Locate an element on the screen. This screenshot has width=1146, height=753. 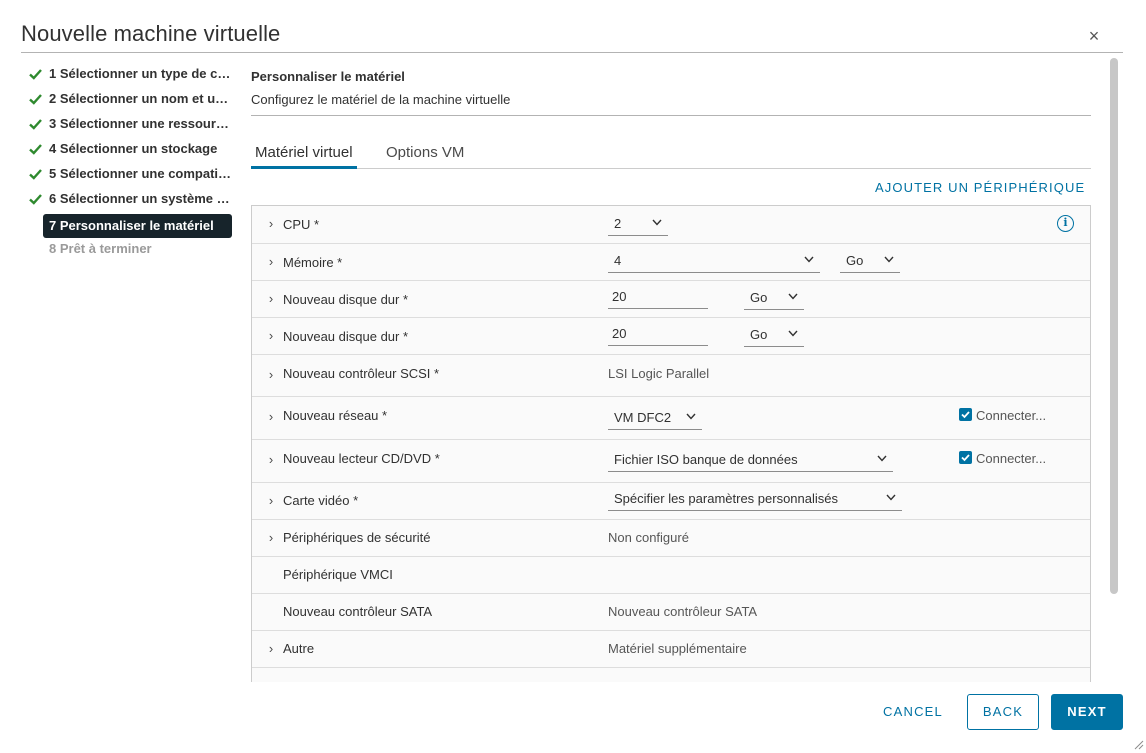
heading-divider is located at coordinates (671, 115).